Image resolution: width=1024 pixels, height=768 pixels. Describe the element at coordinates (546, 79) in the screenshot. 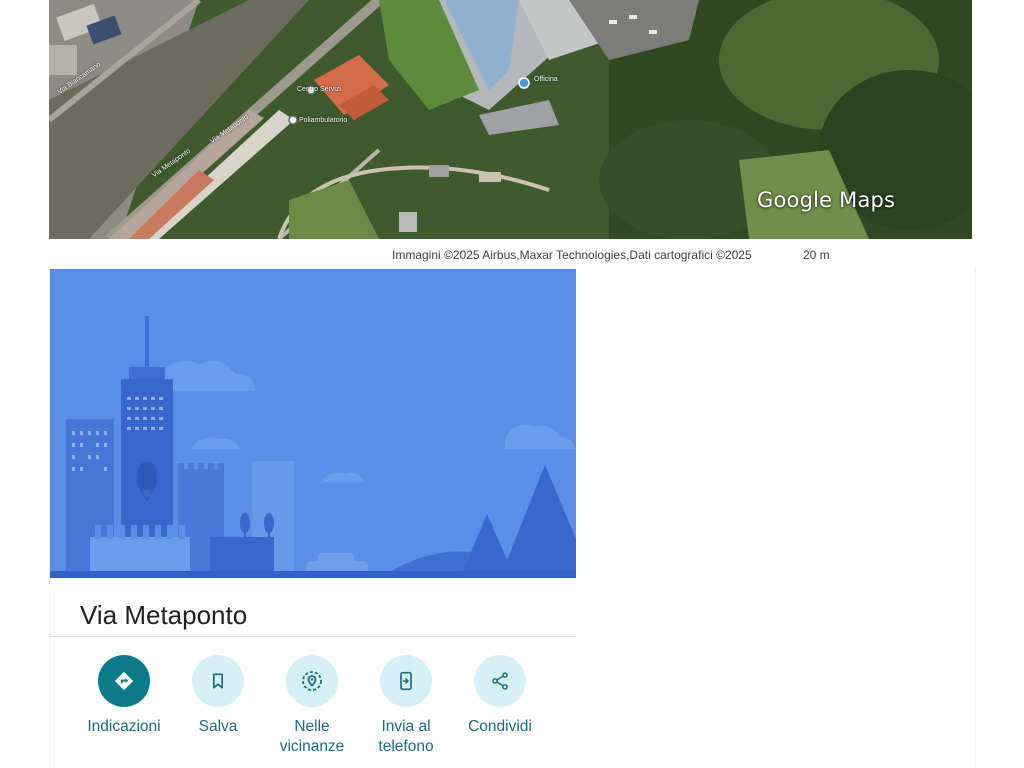

I see `map-poi-label: Officina` at that location.